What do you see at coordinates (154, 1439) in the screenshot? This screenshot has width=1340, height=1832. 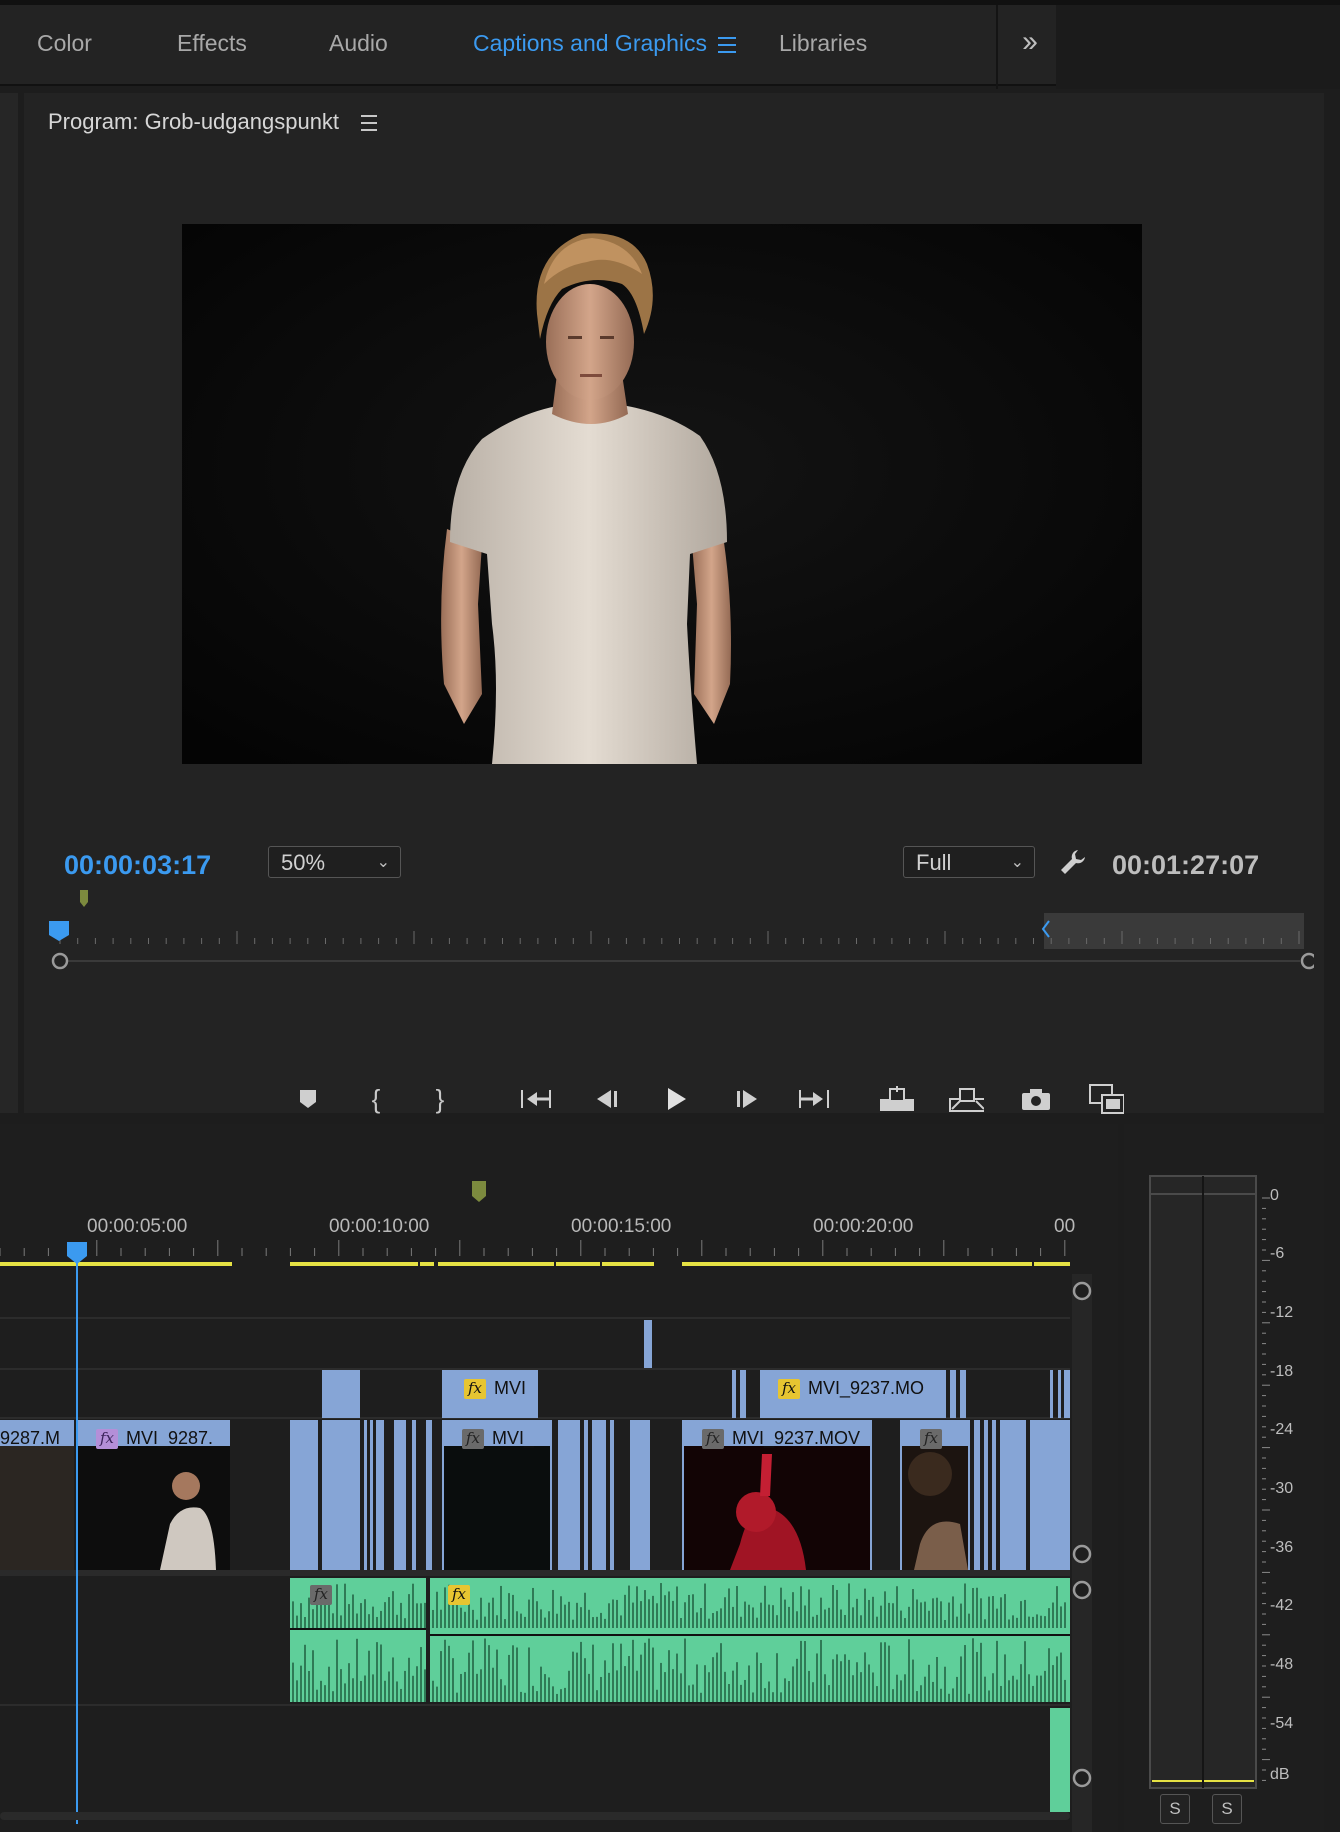 I see `clip-v1-label: fx MVI_9287.` at bounding box center [154, 1439].